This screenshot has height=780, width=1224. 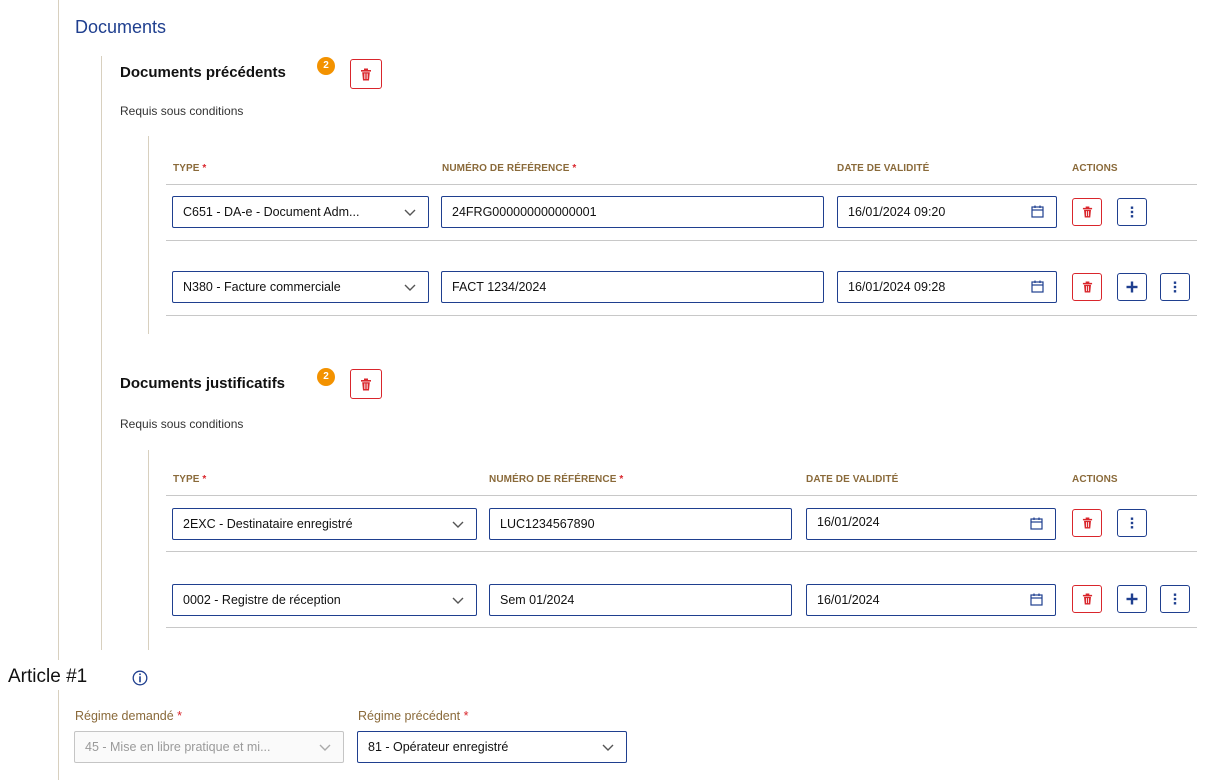 I want to click on regime-demande-label: Régime demandé *, so click(x=129, y=716).